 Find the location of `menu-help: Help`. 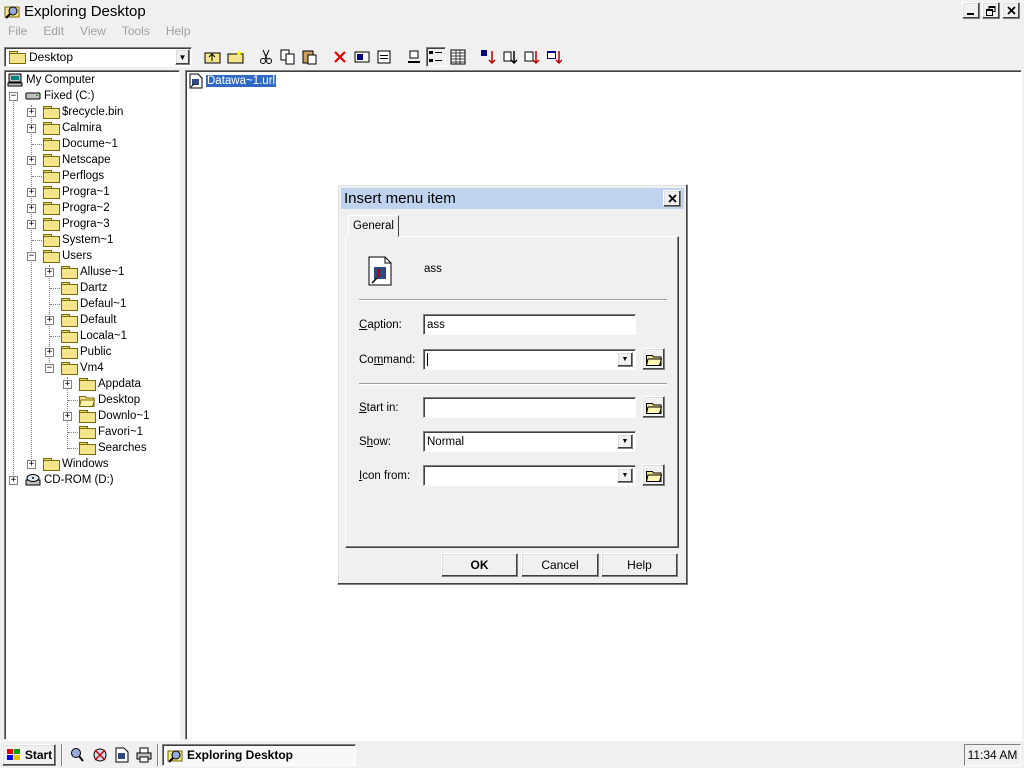

menu-help: Help is located at coordinates (178, 31).